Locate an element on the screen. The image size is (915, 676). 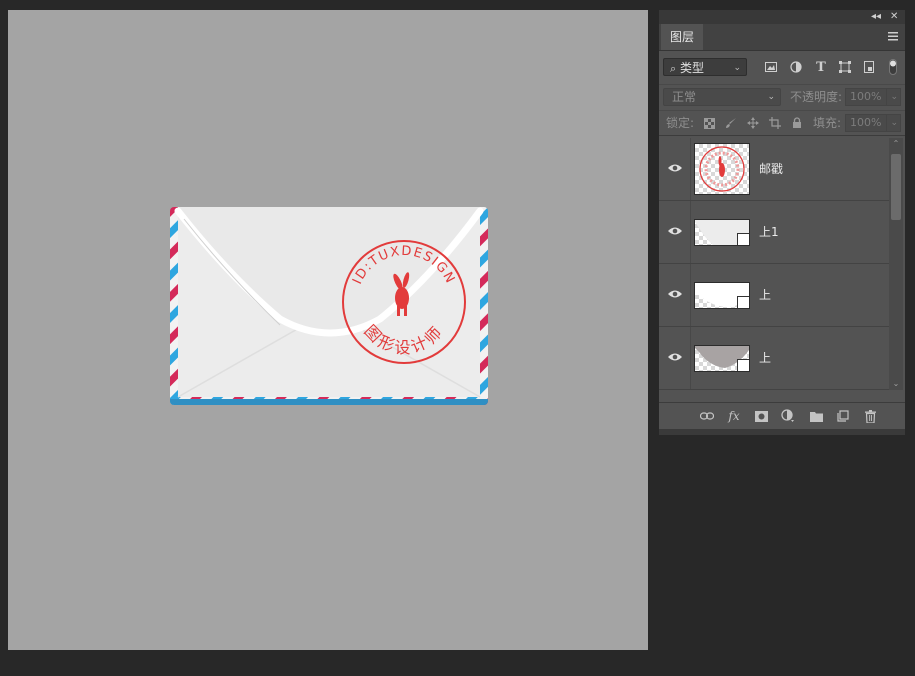
lock-fill-row: 锁定: 填充: 100% ⌄ is located at coordinates (782, 123).